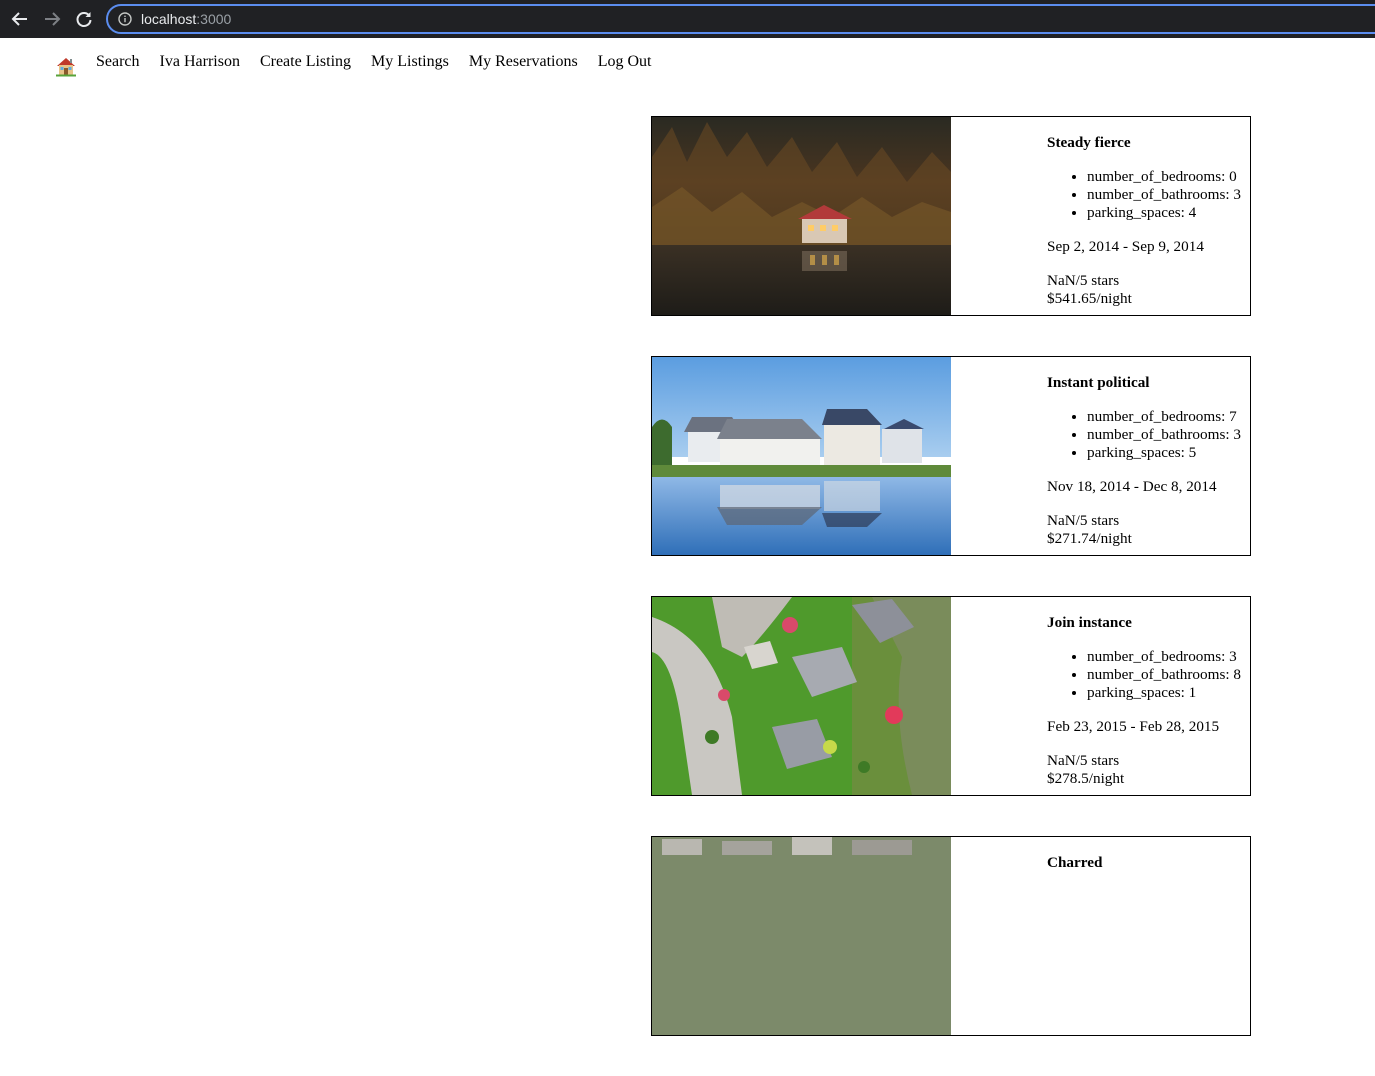 The image size is (1375, 1076). Describe the element at coordinates (125, 19) in the screenshot. I see `info-icon` at that location.